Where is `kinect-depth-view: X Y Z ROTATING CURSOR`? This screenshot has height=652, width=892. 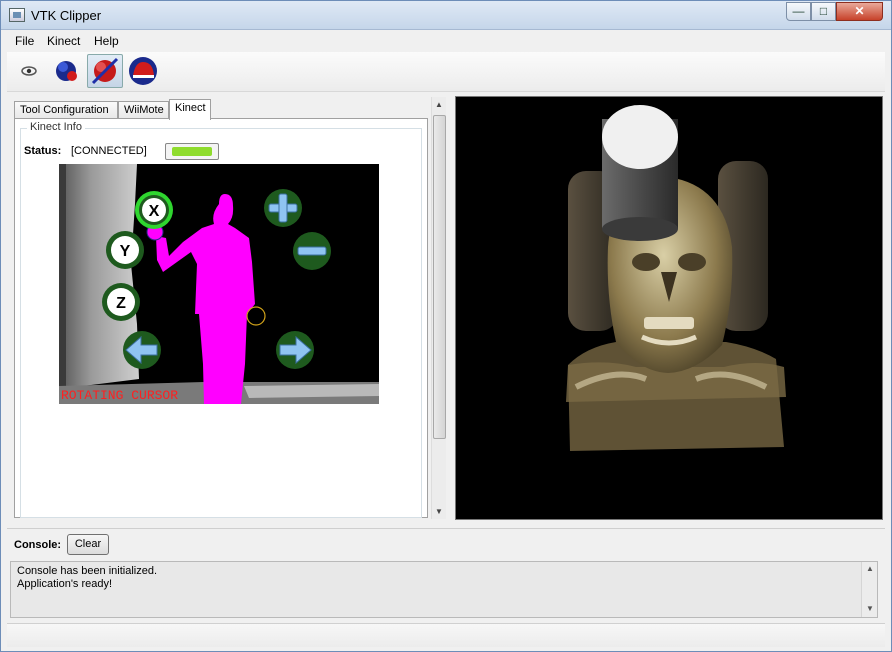 kinect-depth-view: X Y Z ROTATING CURSOR is located at coordinates (219, 284).